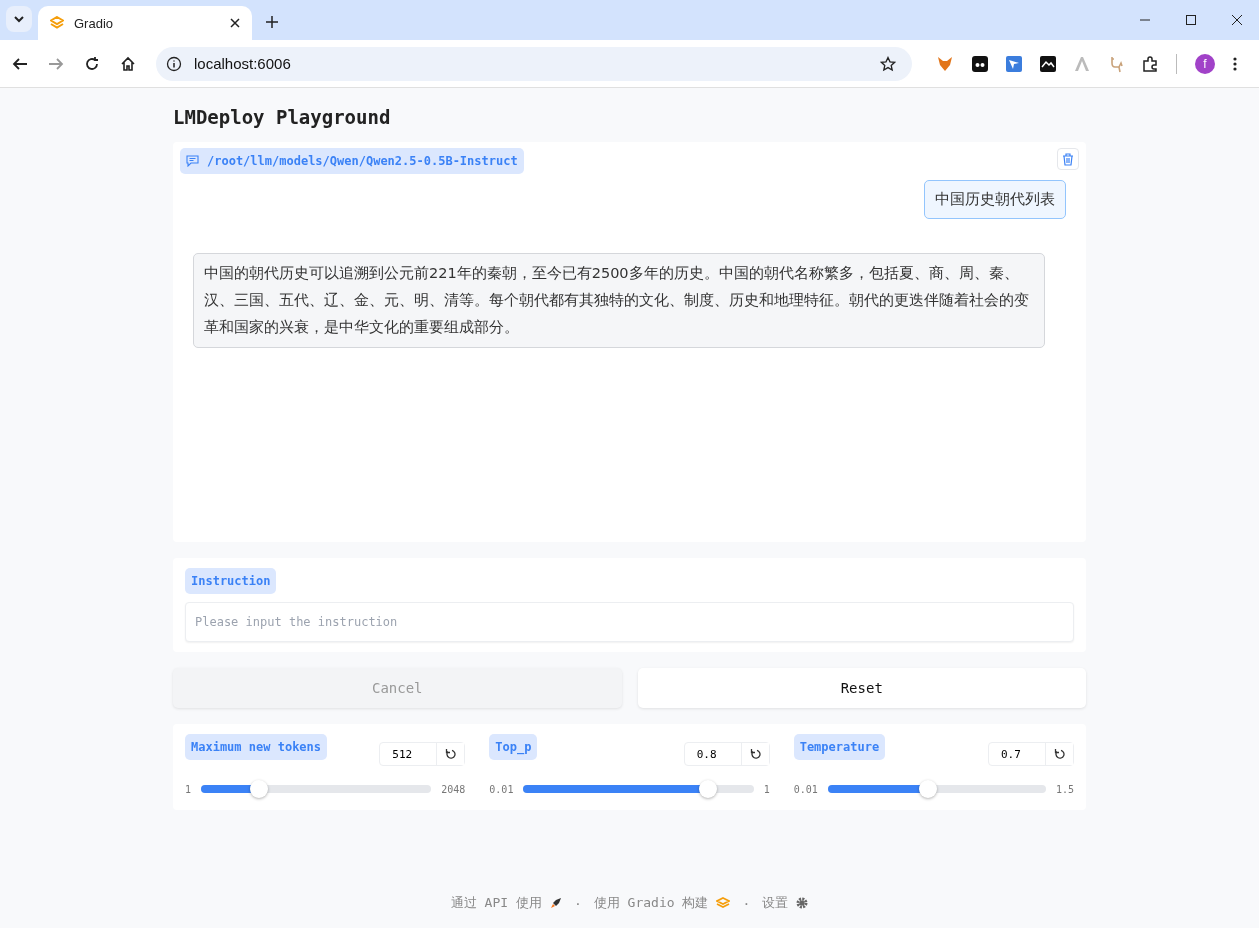  I want to click on info-icon, so click(174, 63).